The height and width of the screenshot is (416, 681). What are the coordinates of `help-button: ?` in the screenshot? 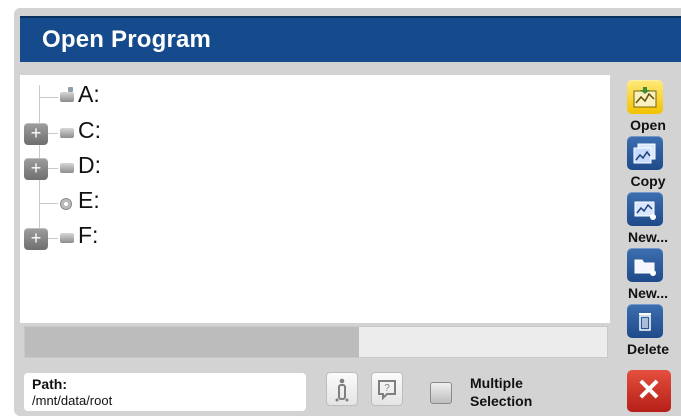 It's located at (387, 389).